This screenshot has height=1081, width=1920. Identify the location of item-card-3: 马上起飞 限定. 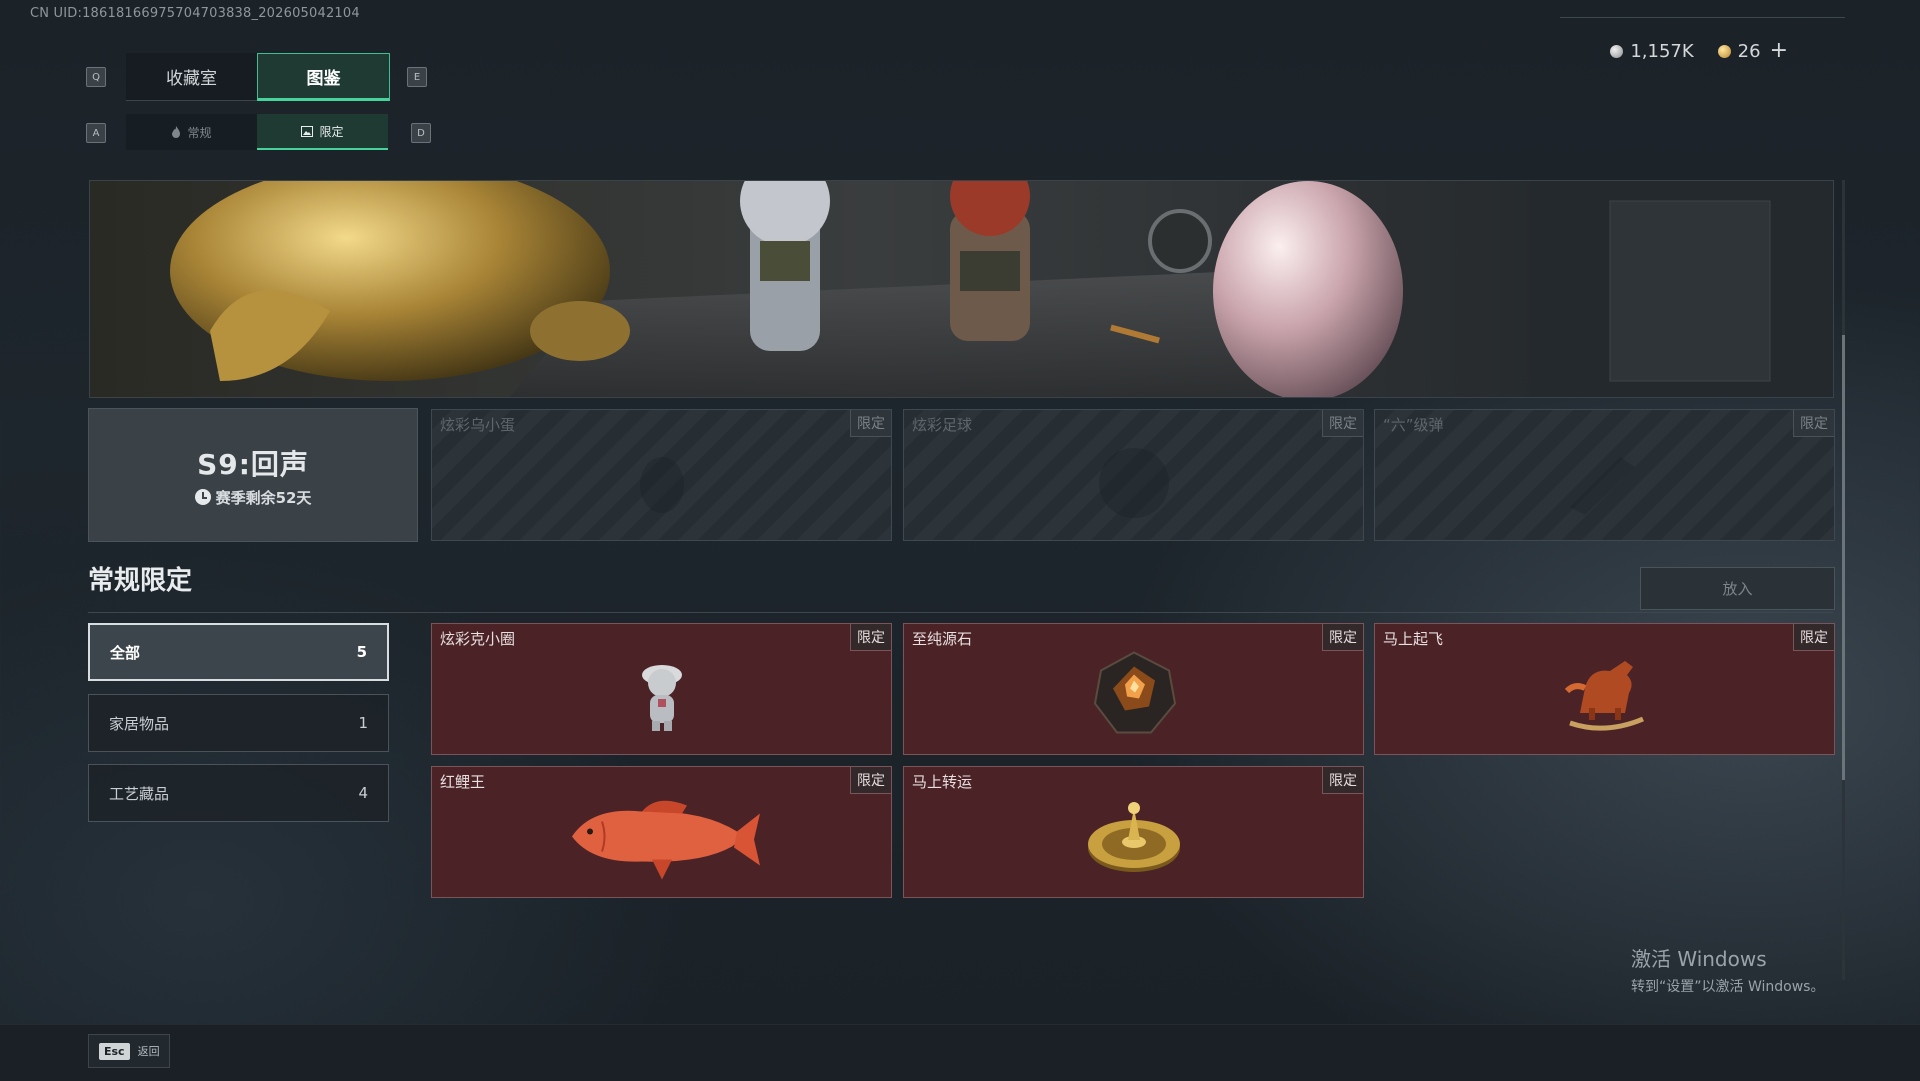
(1604, 689).